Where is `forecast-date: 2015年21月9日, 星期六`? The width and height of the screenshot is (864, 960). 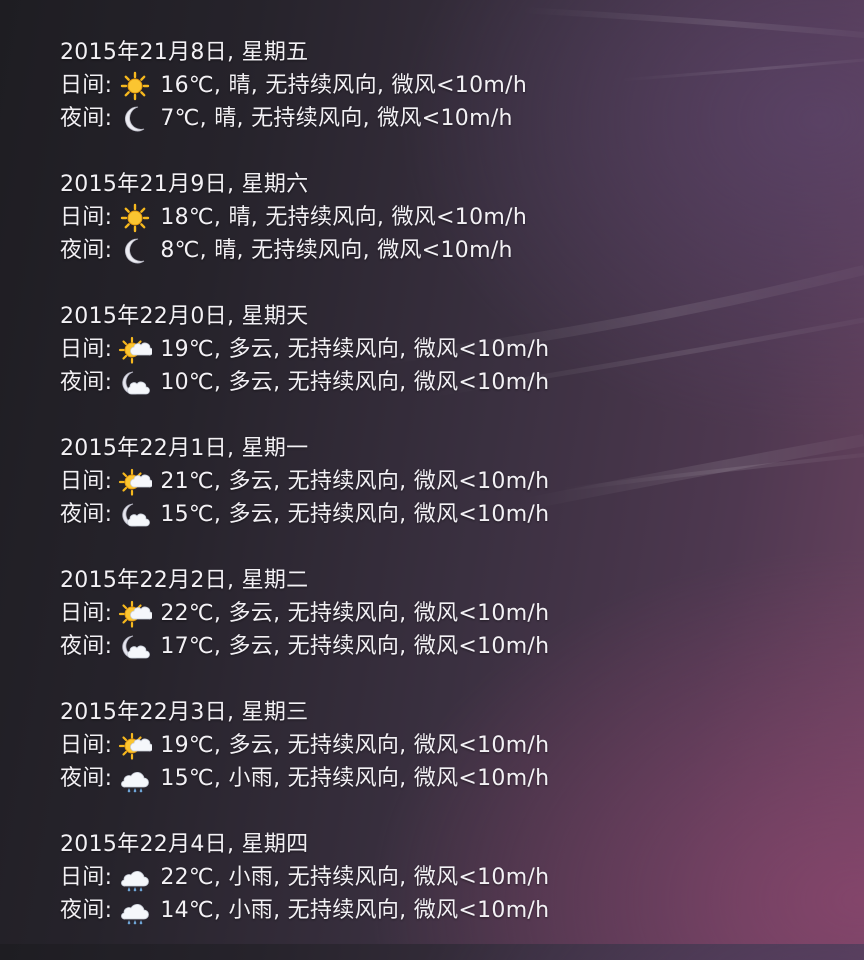
forecast-date: 2015年21月9日, 星期六 is located at coordinates (450, 184).